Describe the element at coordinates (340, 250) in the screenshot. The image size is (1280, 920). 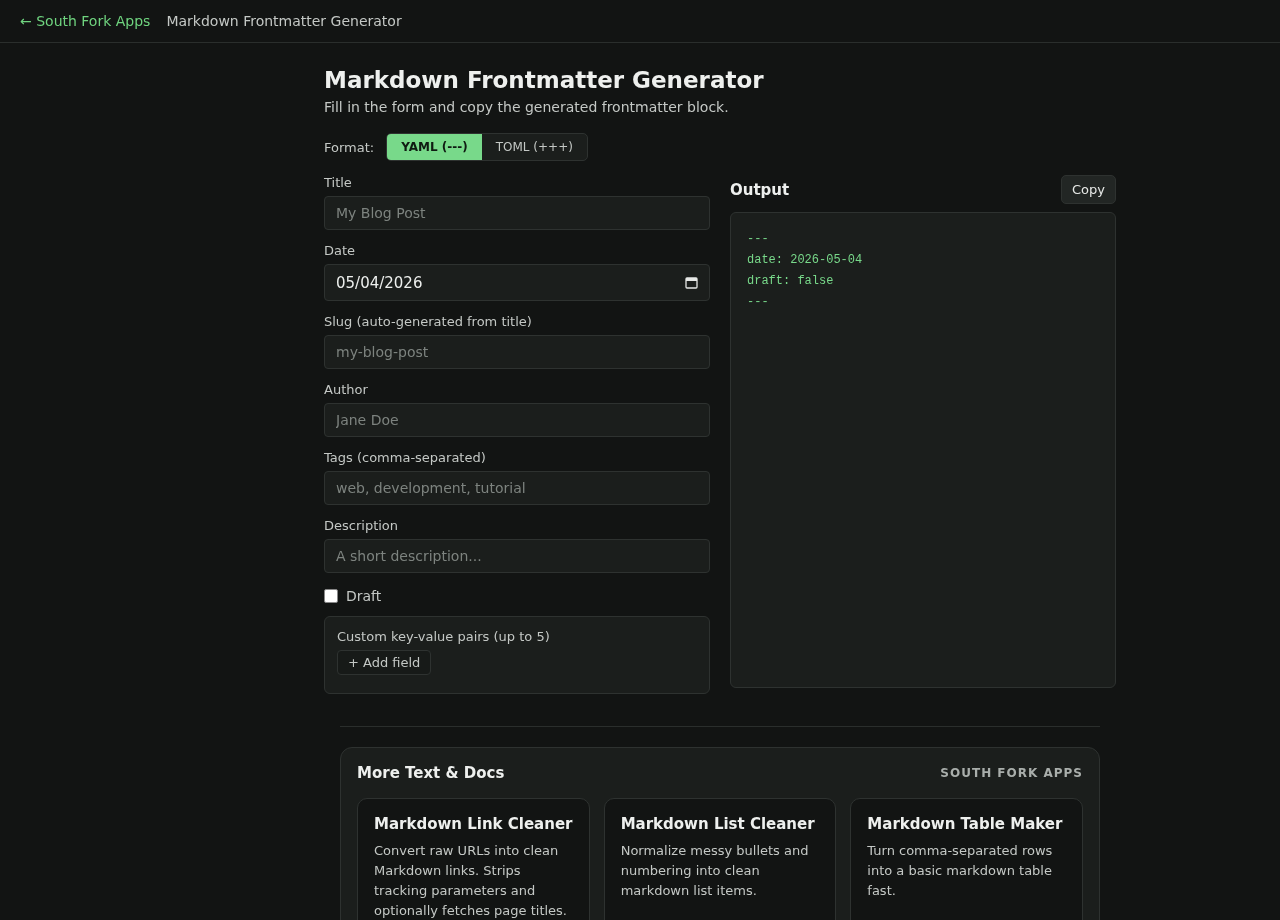
I see `field-label: Date` at that location.